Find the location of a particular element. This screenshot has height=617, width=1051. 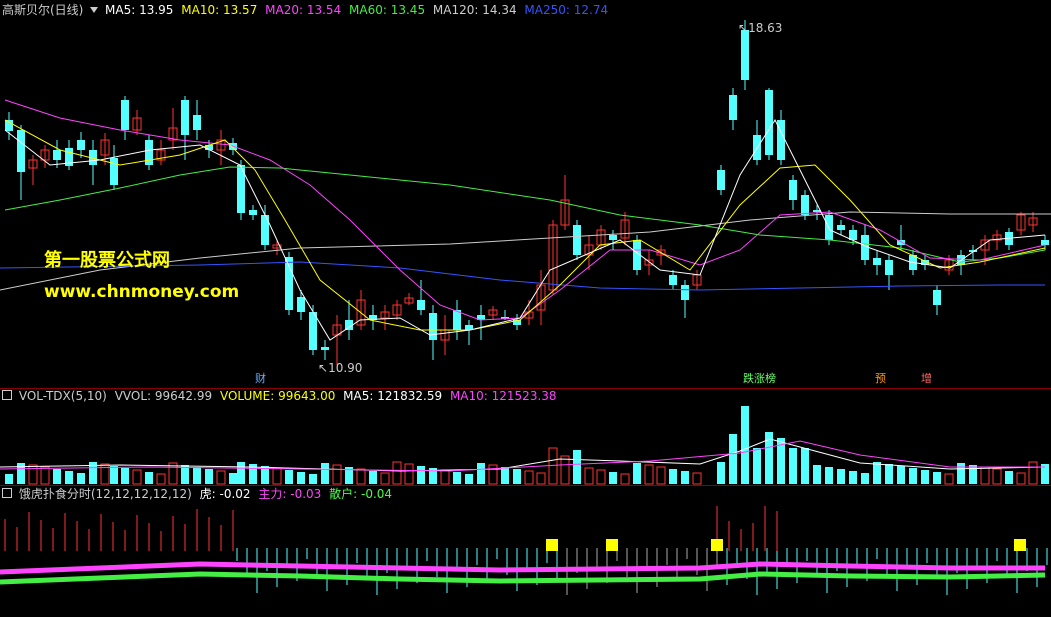

watermark-site-url: www.chnmoney.com is located at coordinates (142, 292).